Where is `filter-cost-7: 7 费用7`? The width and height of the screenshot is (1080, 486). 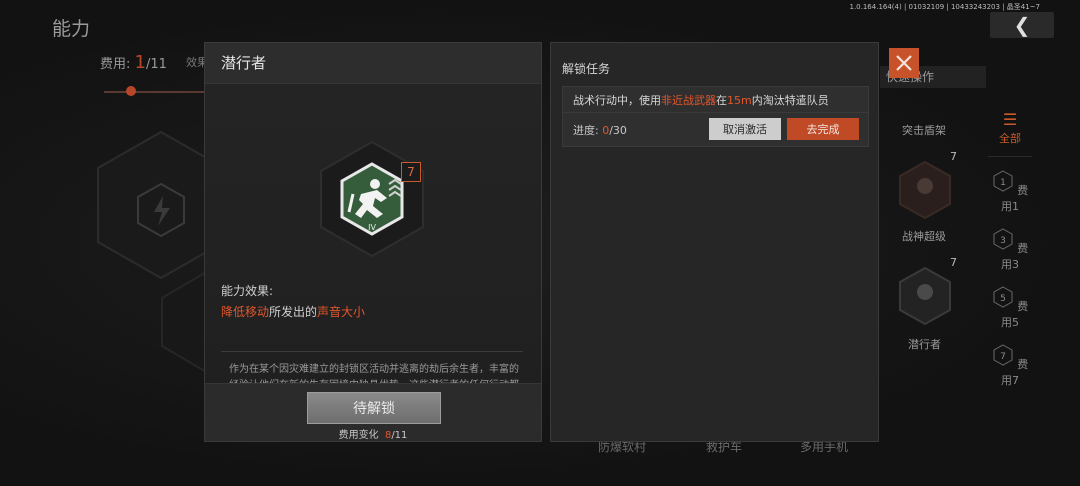 filter-cost-7: 7 费用7 is located at coordinates (1010, 366).